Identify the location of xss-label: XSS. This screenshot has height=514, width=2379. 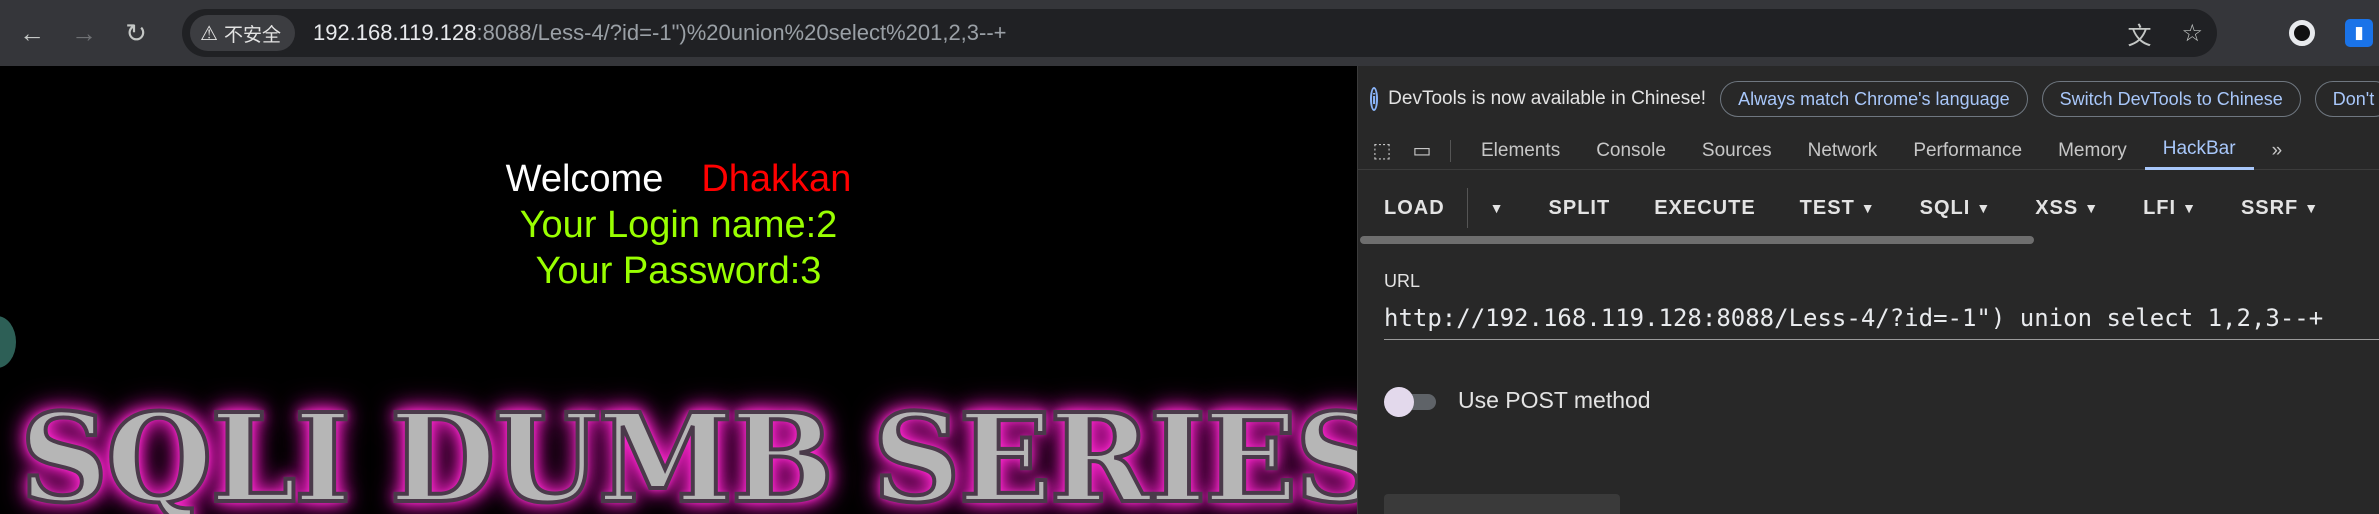
(2057, 207).